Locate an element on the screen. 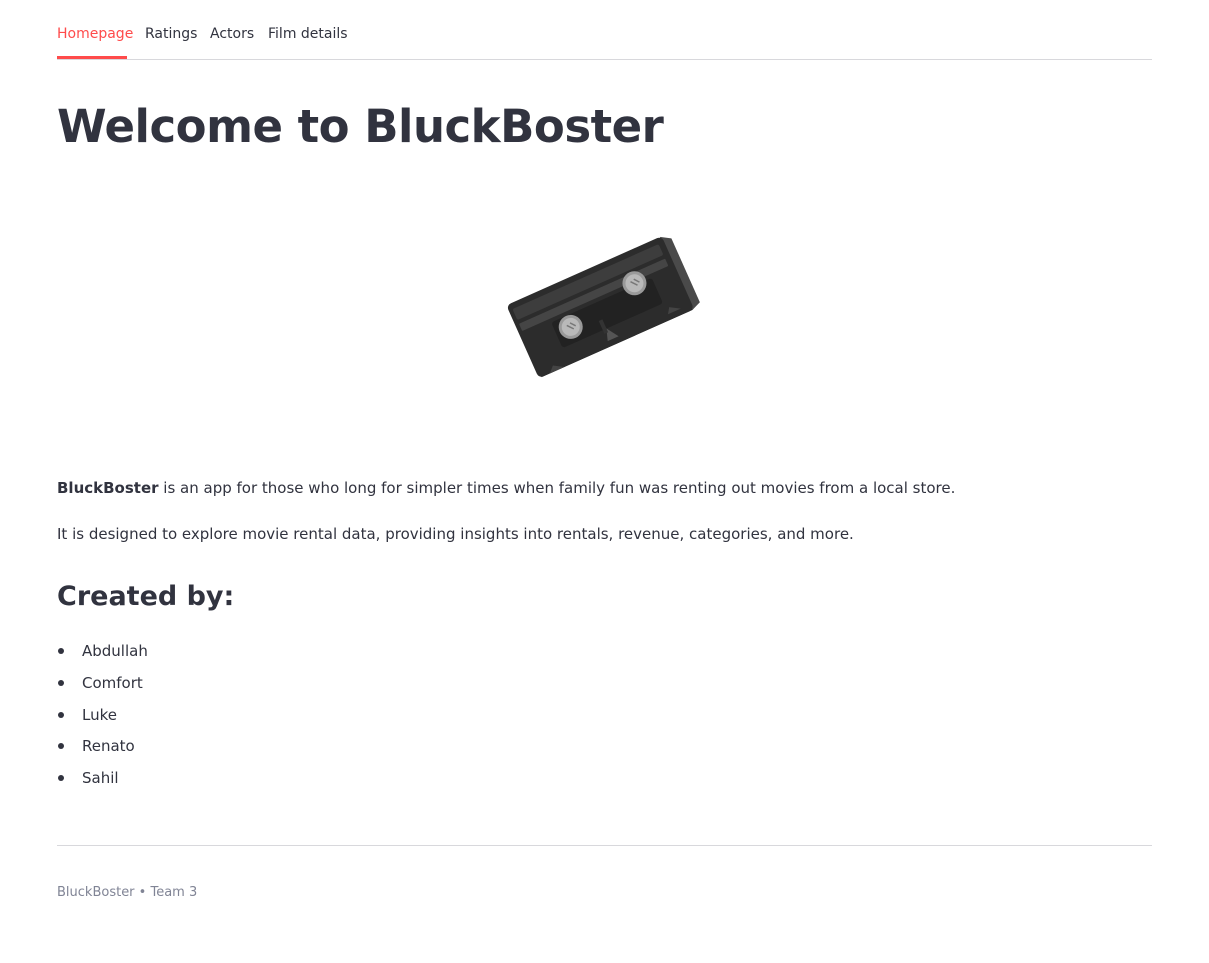 This screenshot has width=1209, height=963. list-item: Luke is located at coordinates (102, 718).